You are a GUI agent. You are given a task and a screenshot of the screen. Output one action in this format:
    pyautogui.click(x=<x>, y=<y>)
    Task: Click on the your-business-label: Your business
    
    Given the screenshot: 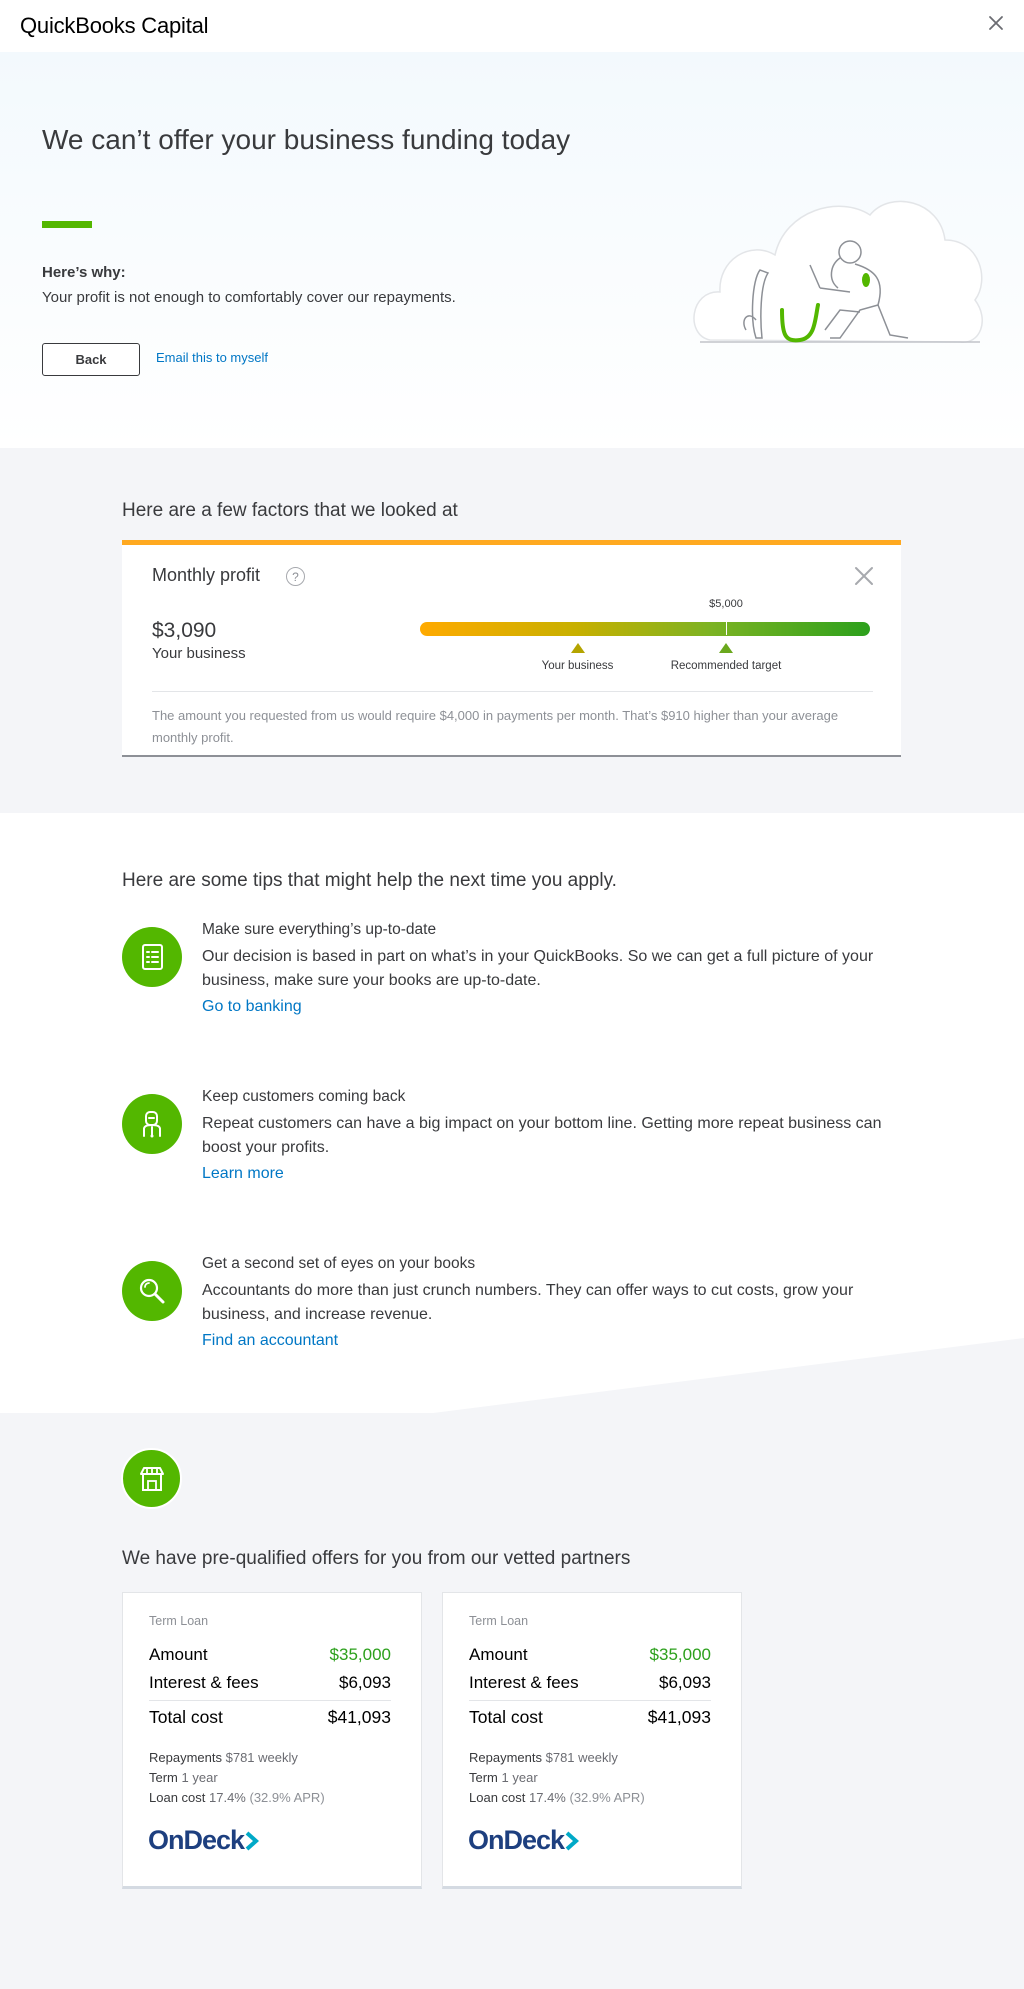 What is the action you would take?
    pyautogui.click(x=577, y=666)
    